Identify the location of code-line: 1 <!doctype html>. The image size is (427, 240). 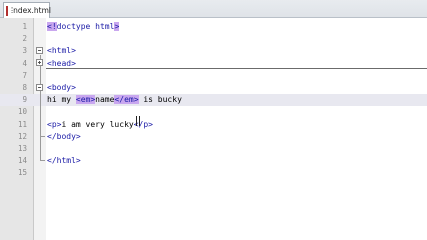
(213, 27).